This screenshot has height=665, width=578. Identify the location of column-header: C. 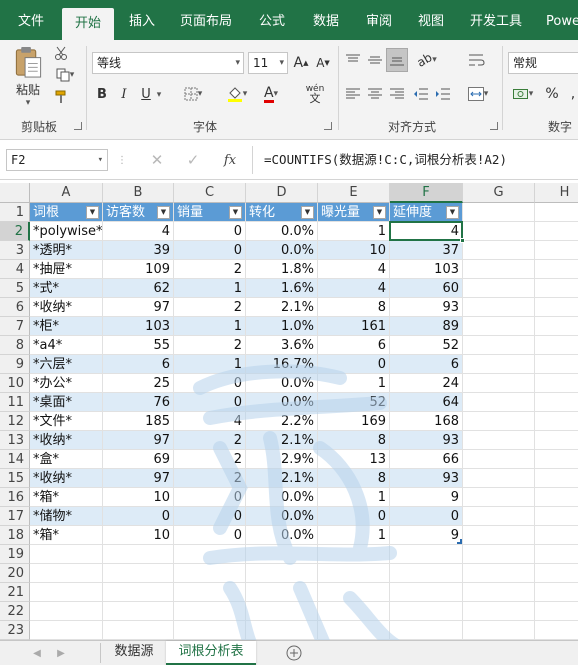
(210, 193).